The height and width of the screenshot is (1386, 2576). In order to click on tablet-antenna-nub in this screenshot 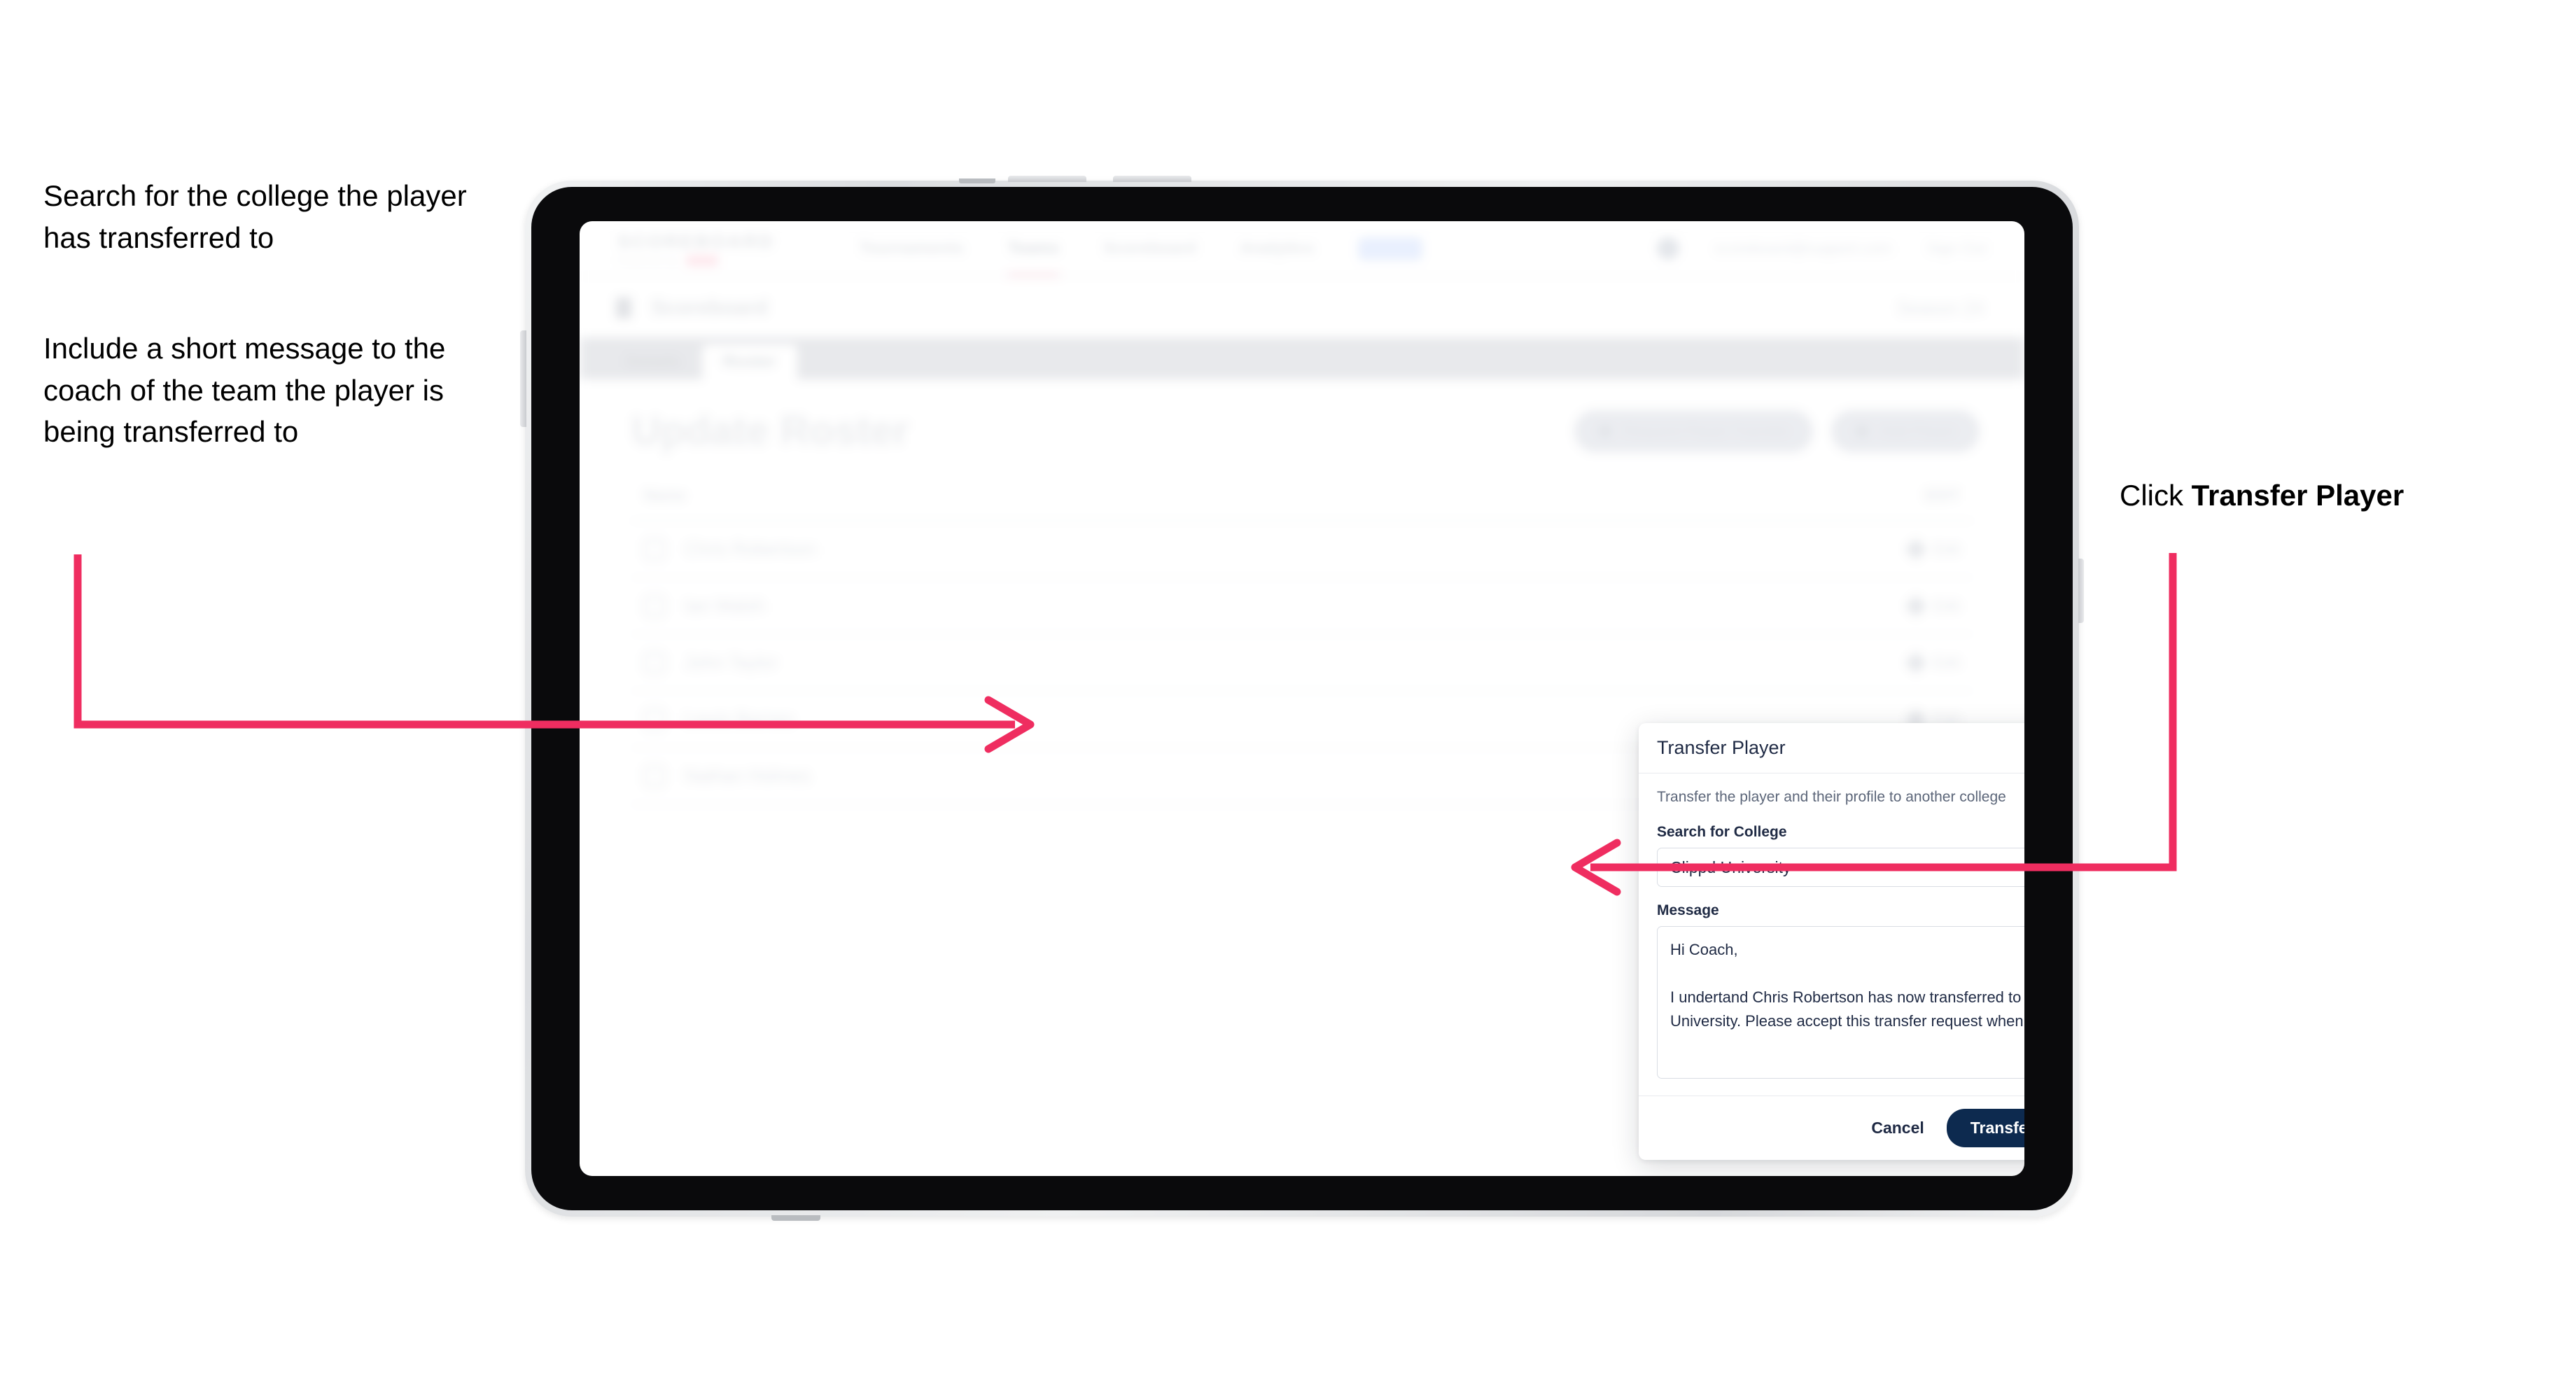, I will do `click(977, 180)`.